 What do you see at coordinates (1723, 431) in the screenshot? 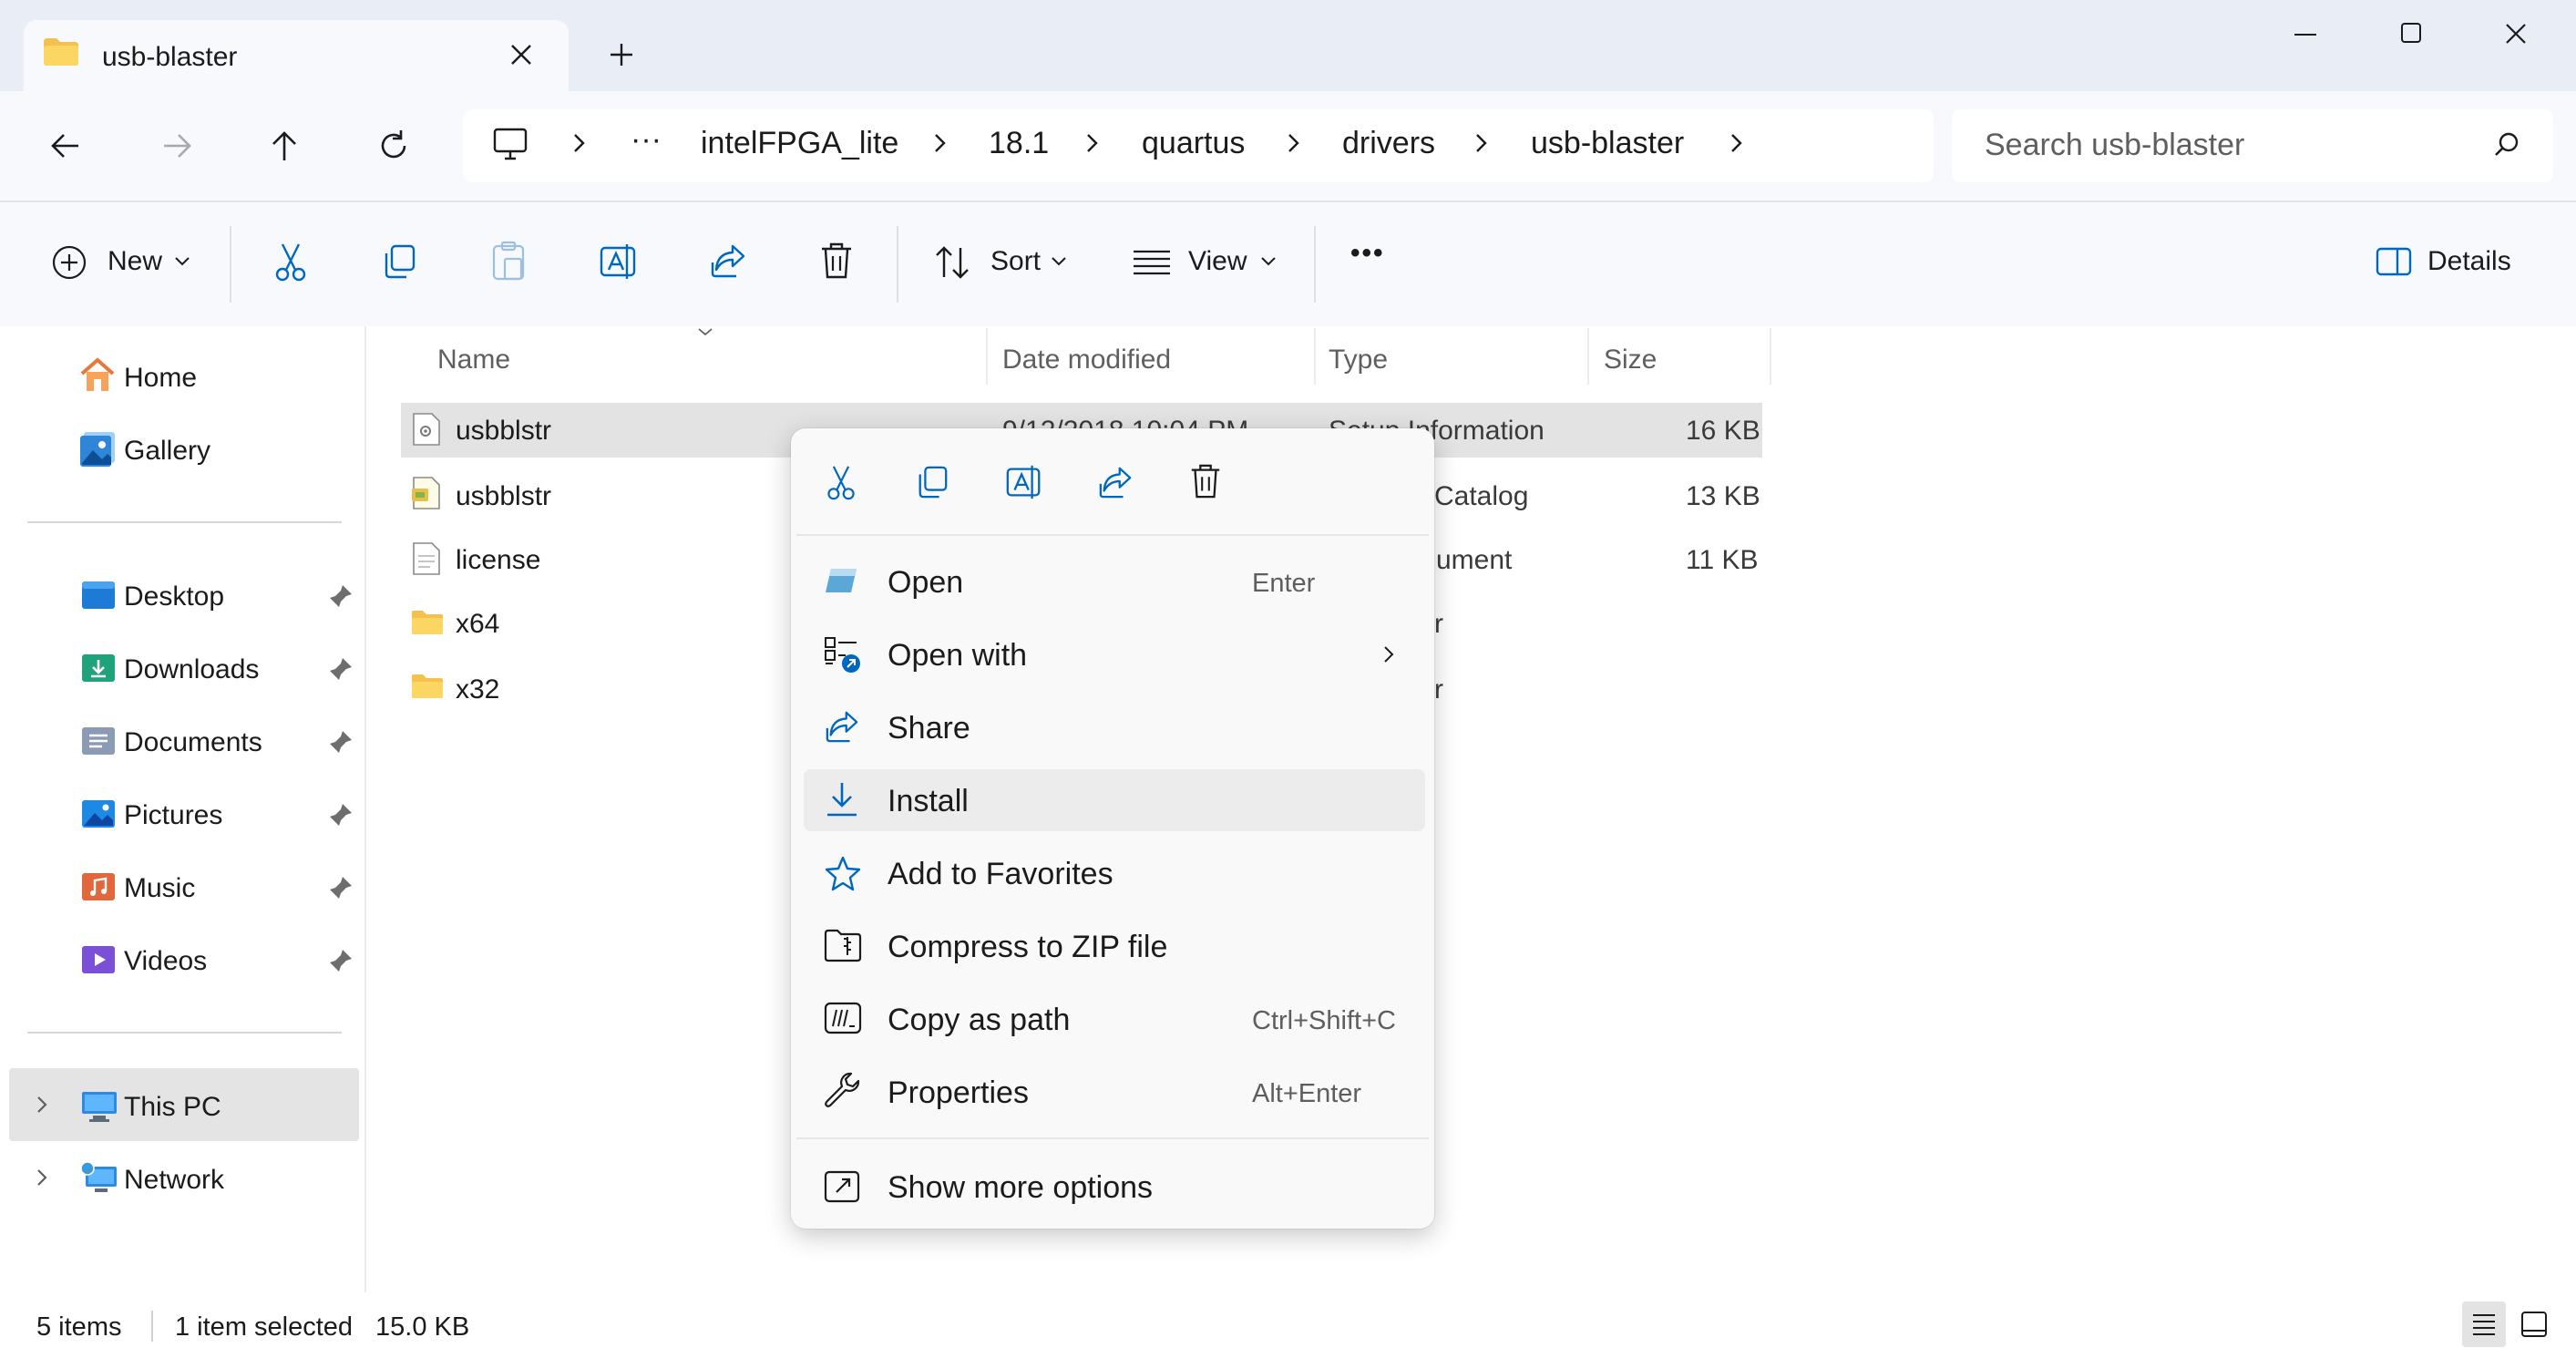
I see `file-size: 16 KB` at bounding box center [1723, 431].